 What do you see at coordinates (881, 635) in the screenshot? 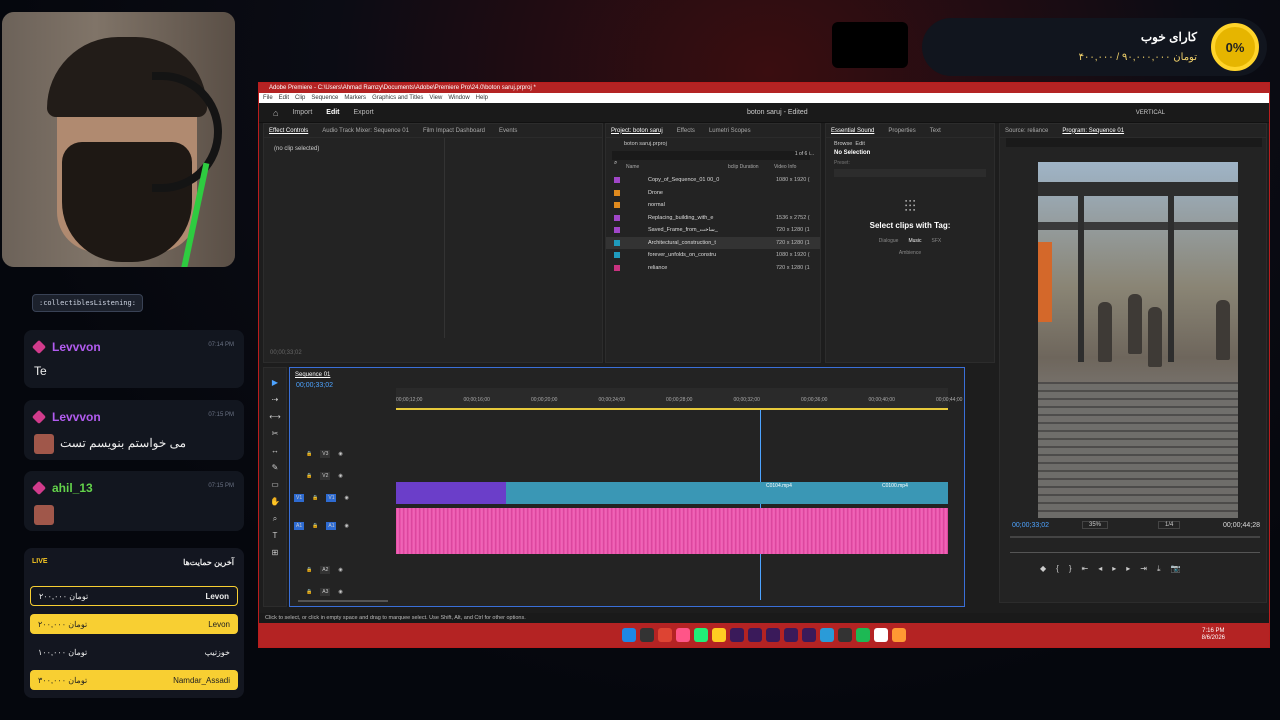
I see `notion-icon` at bounding box center [881, 635].